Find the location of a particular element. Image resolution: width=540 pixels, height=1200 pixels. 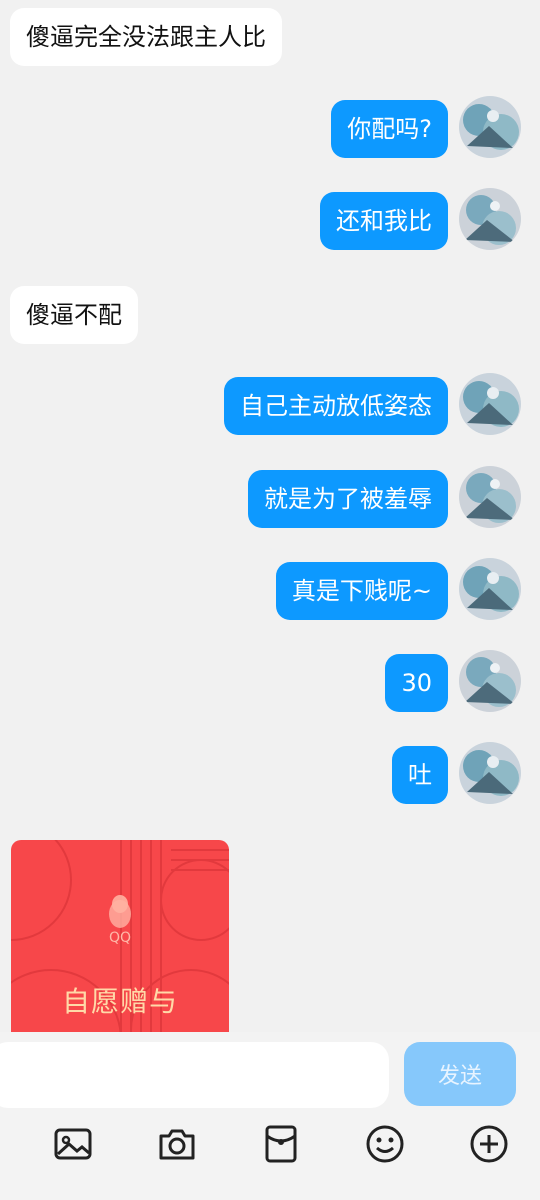

message-sent: 还和我比 is located at coordinates (384, 221).